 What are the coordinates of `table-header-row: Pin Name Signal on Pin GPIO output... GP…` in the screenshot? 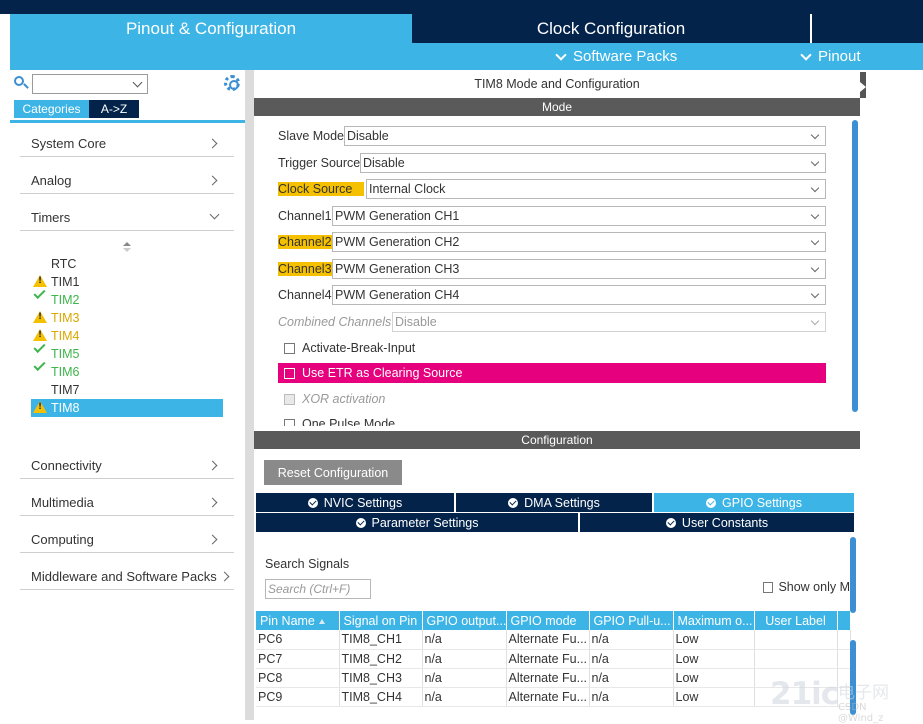 It's located at (553, 620).